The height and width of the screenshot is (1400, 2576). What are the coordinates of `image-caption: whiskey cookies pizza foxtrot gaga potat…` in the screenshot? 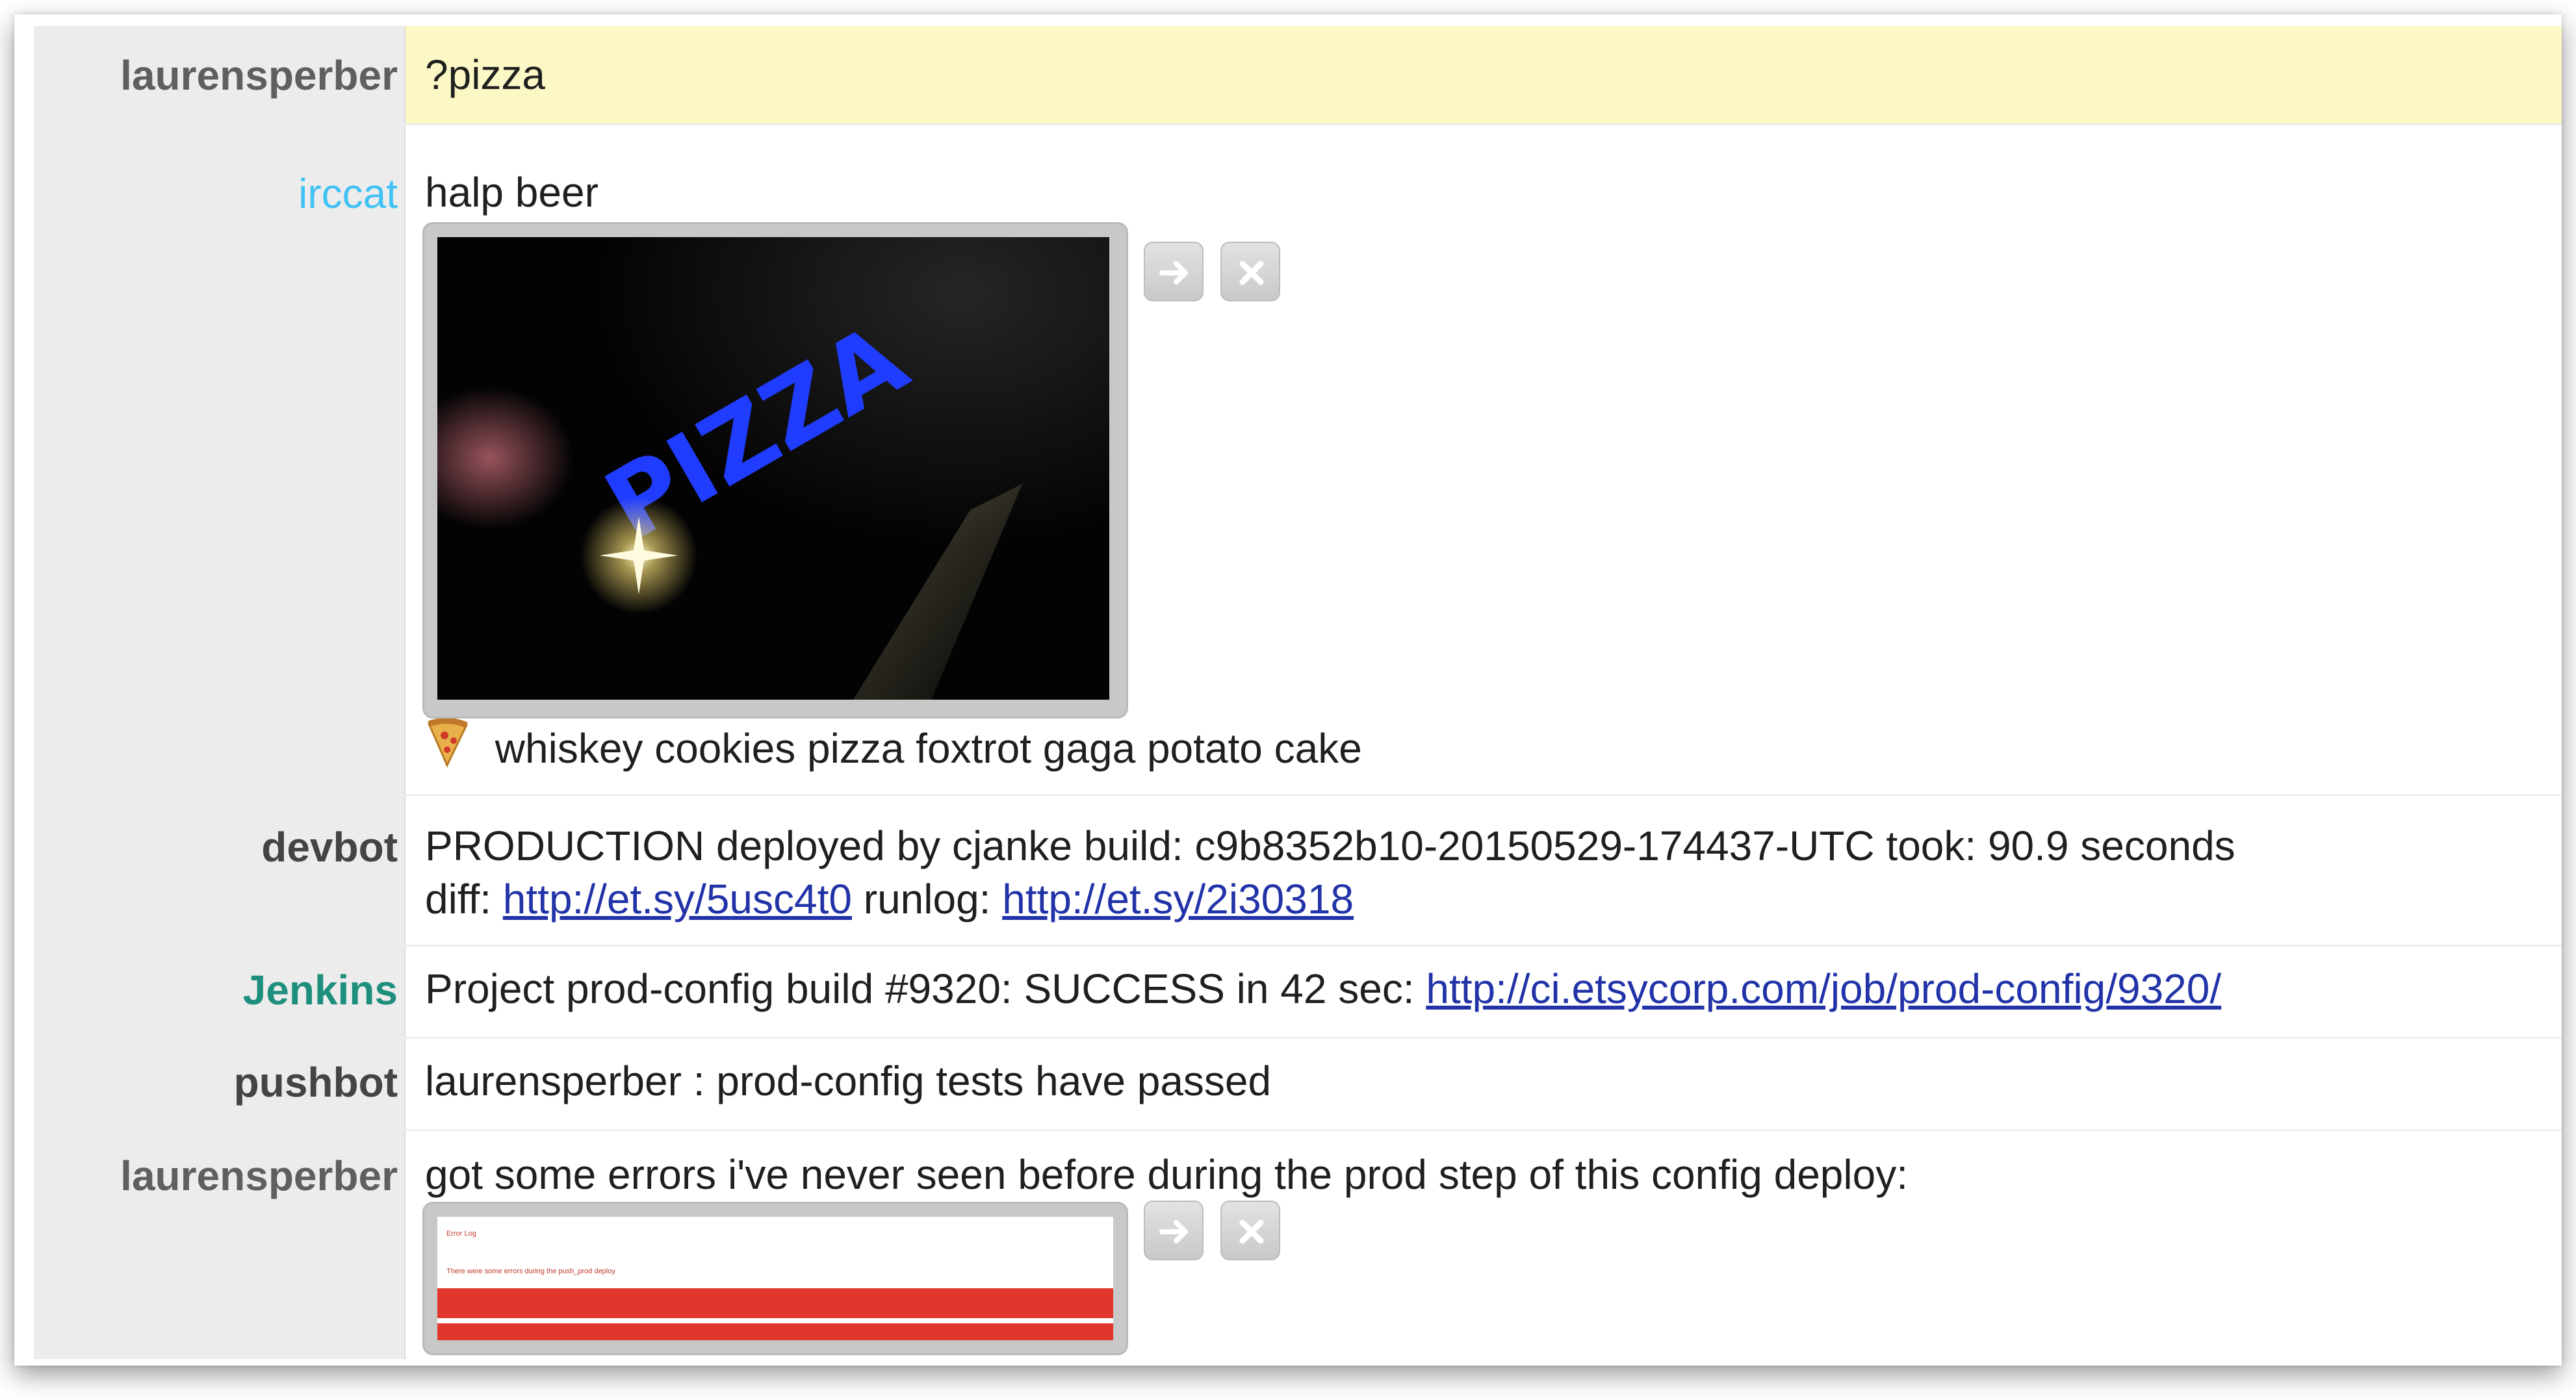 It's located at (893, 747).